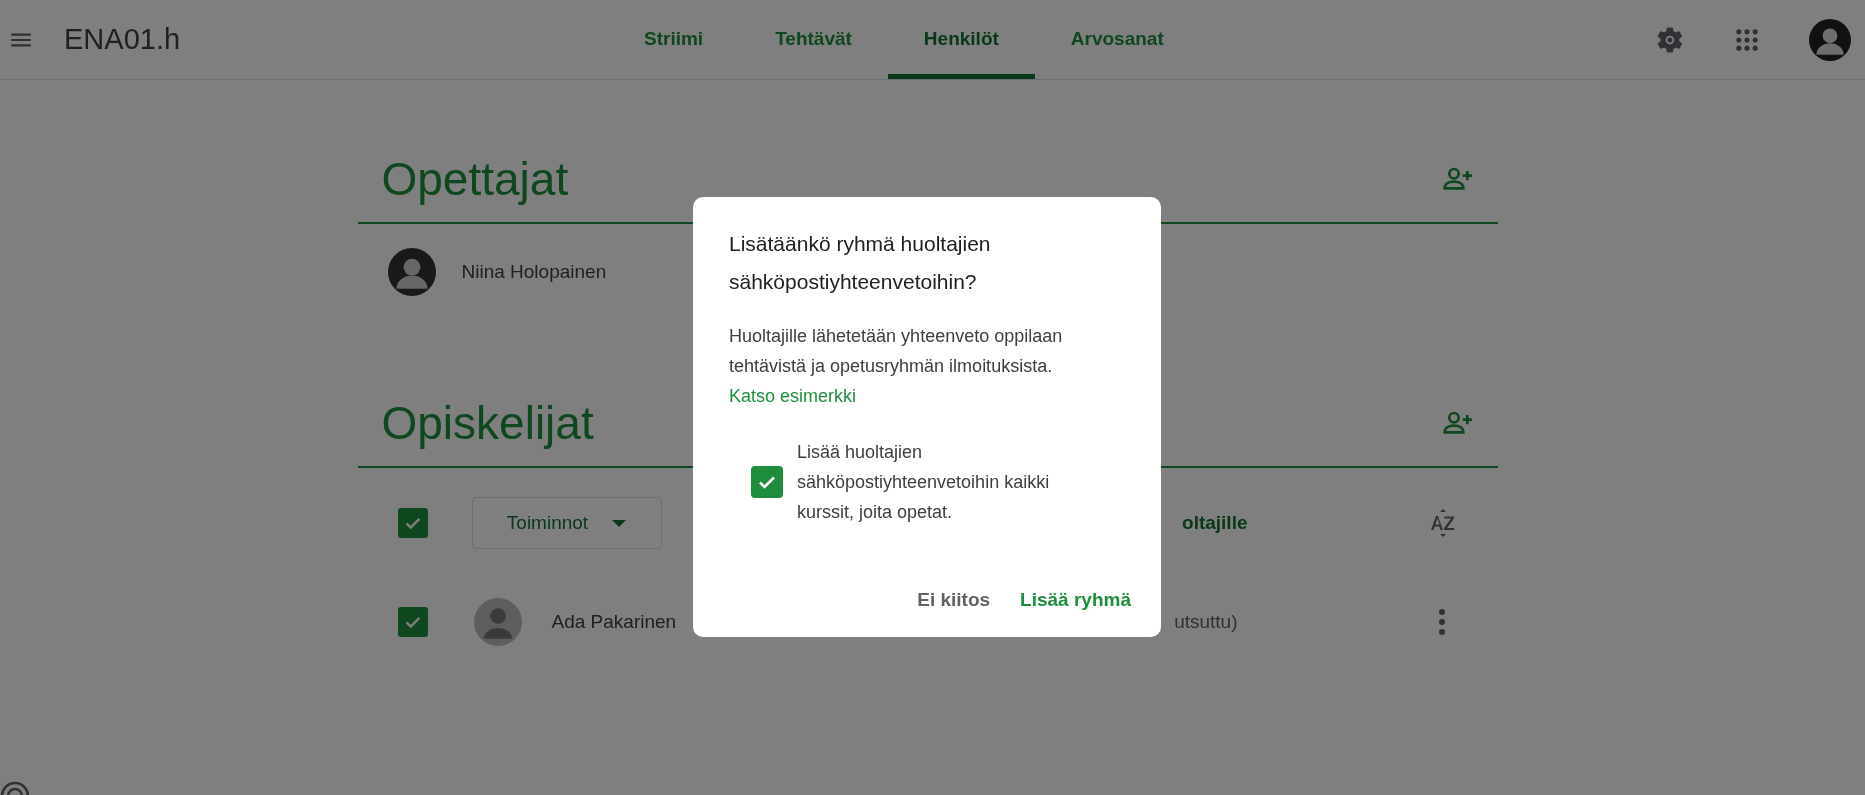 This screenshot has height=795, width=1865. What do you see at coordinates (1117, 41) in the screenshot?
I see `nav-tab: Arvosanat` at bounding box center [1117, 41].